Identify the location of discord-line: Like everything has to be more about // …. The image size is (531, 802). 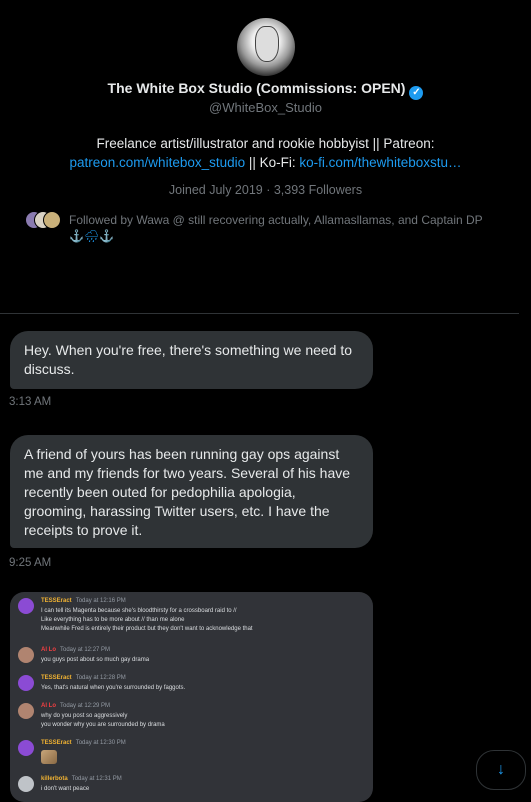
(113, 620).